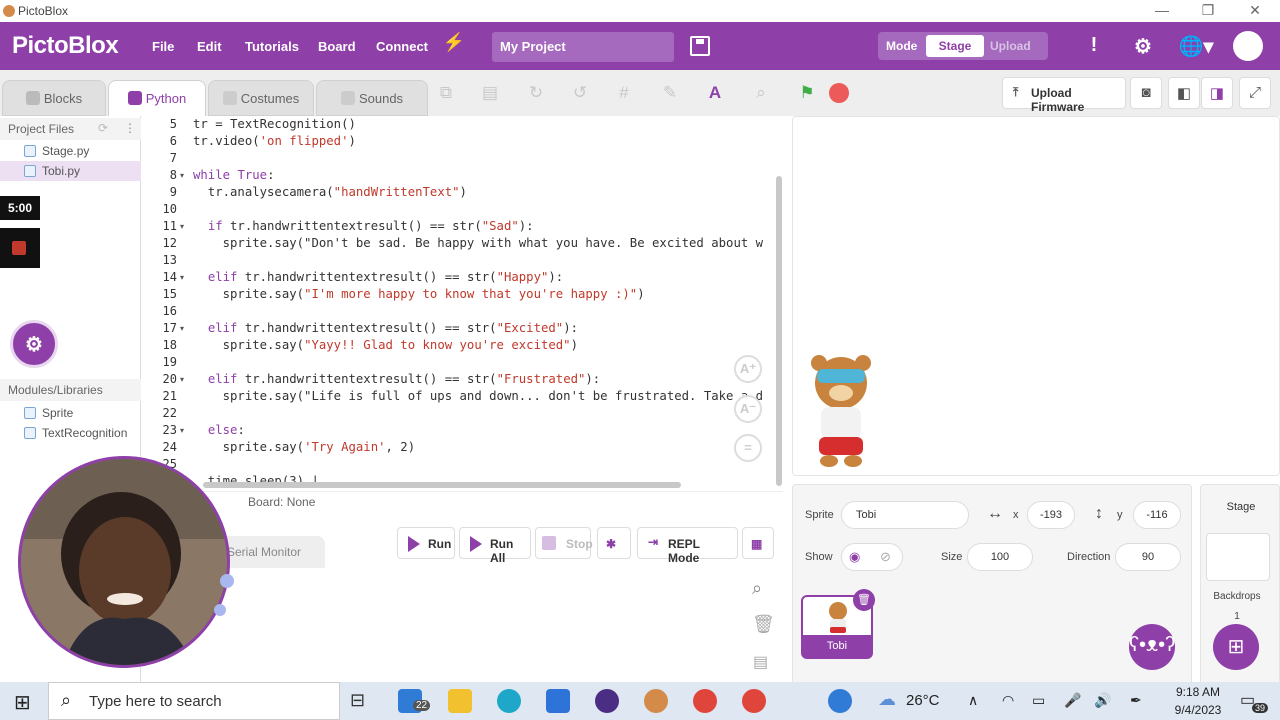 The image size is (1280, 720). What do you see at coordinates (70, 433) in the screenshot?
I see `lib-textrecognition: TextRecognition` at bounding box center [70, 433].